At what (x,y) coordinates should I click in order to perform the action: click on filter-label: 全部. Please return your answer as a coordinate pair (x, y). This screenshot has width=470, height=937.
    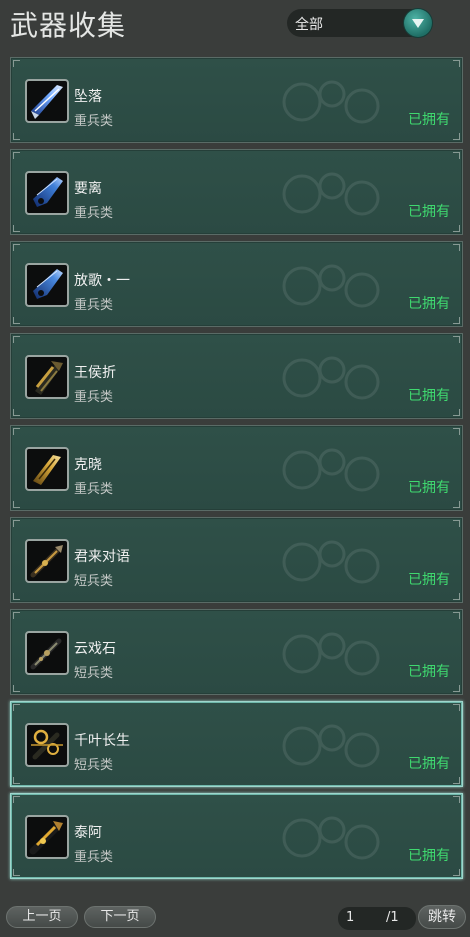
    Looking at the image, I should click on (309, 25).